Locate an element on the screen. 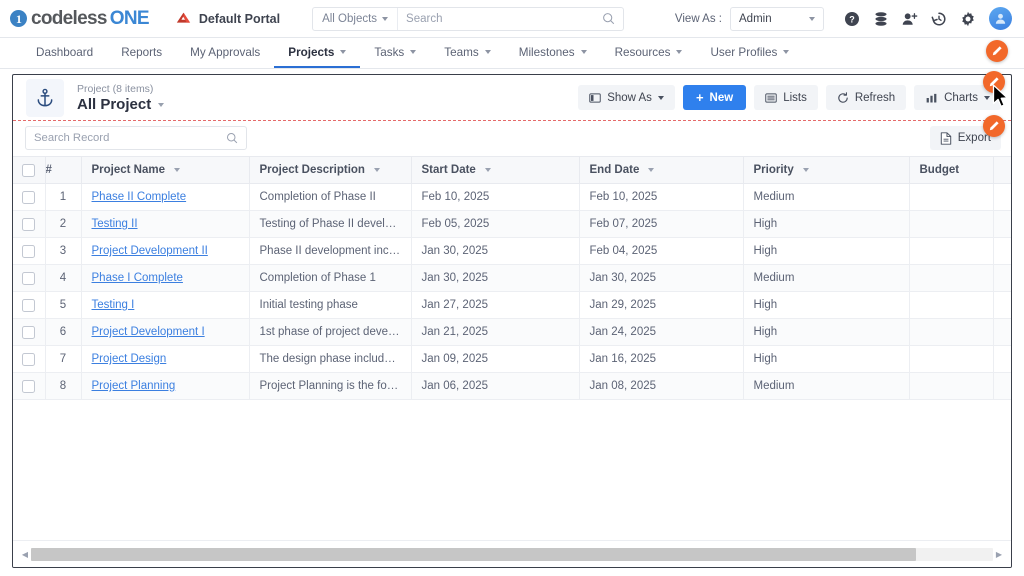 Image resolution: width=1024 pixels, height=576 pixels. project-name-link: Project Design is located at coordinates (129, 359).